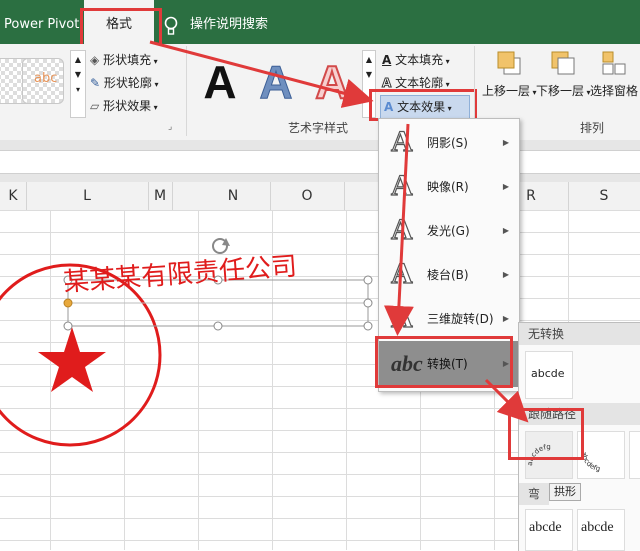 Image resolution: width=640 pixels, height=551 pixels. Describe the element at coordinates (506, 400) in the screenshot. I see `arrow-transform-to-arch` at that location.